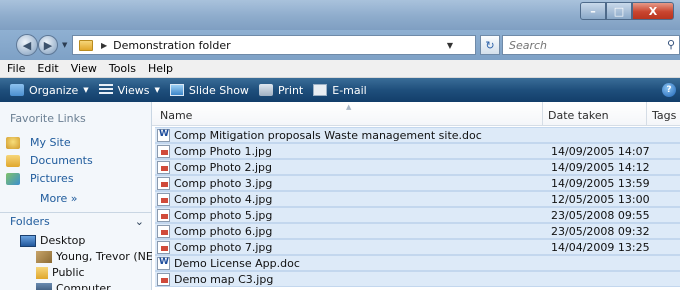 The width and height of the screenshot is (680, 290). I want to click on close-button: X, so click(653, 11).